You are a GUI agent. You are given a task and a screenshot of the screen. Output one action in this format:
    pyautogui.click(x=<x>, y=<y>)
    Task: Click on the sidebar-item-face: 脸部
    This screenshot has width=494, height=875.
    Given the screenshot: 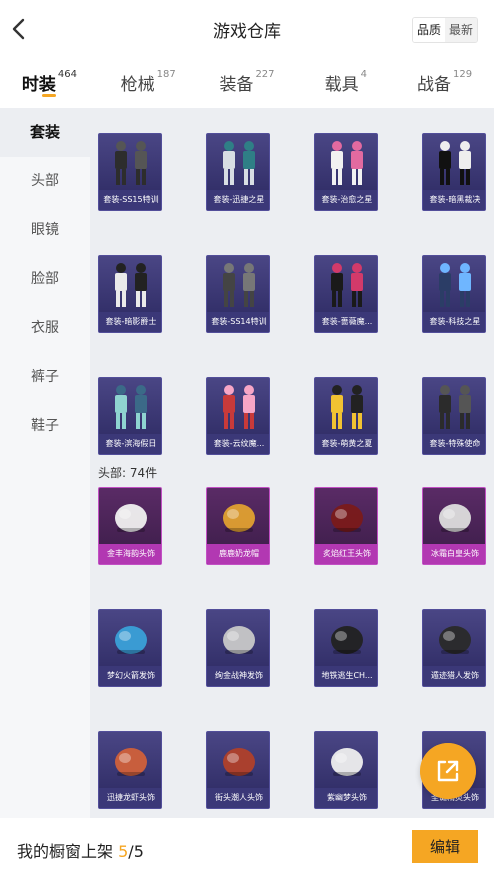 What is the action you would take?
    pyautogui.click(x=45, y=279)
    